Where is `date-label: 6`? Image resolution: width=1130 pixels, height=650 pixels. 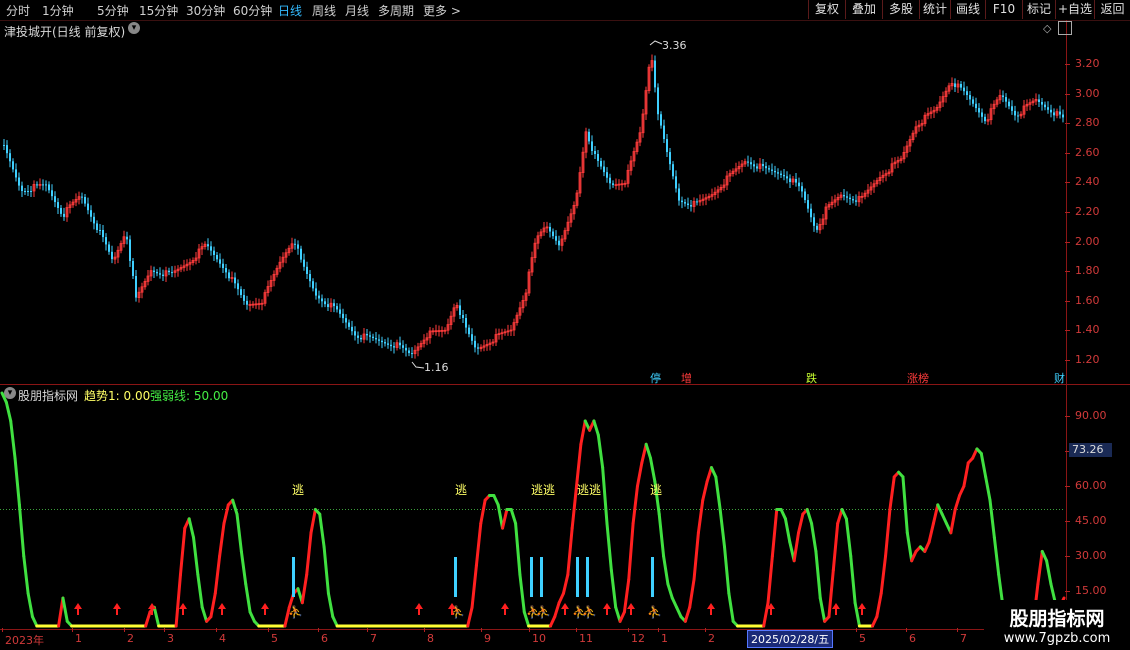
date-label: 6 is located at coordinates (324, 638).